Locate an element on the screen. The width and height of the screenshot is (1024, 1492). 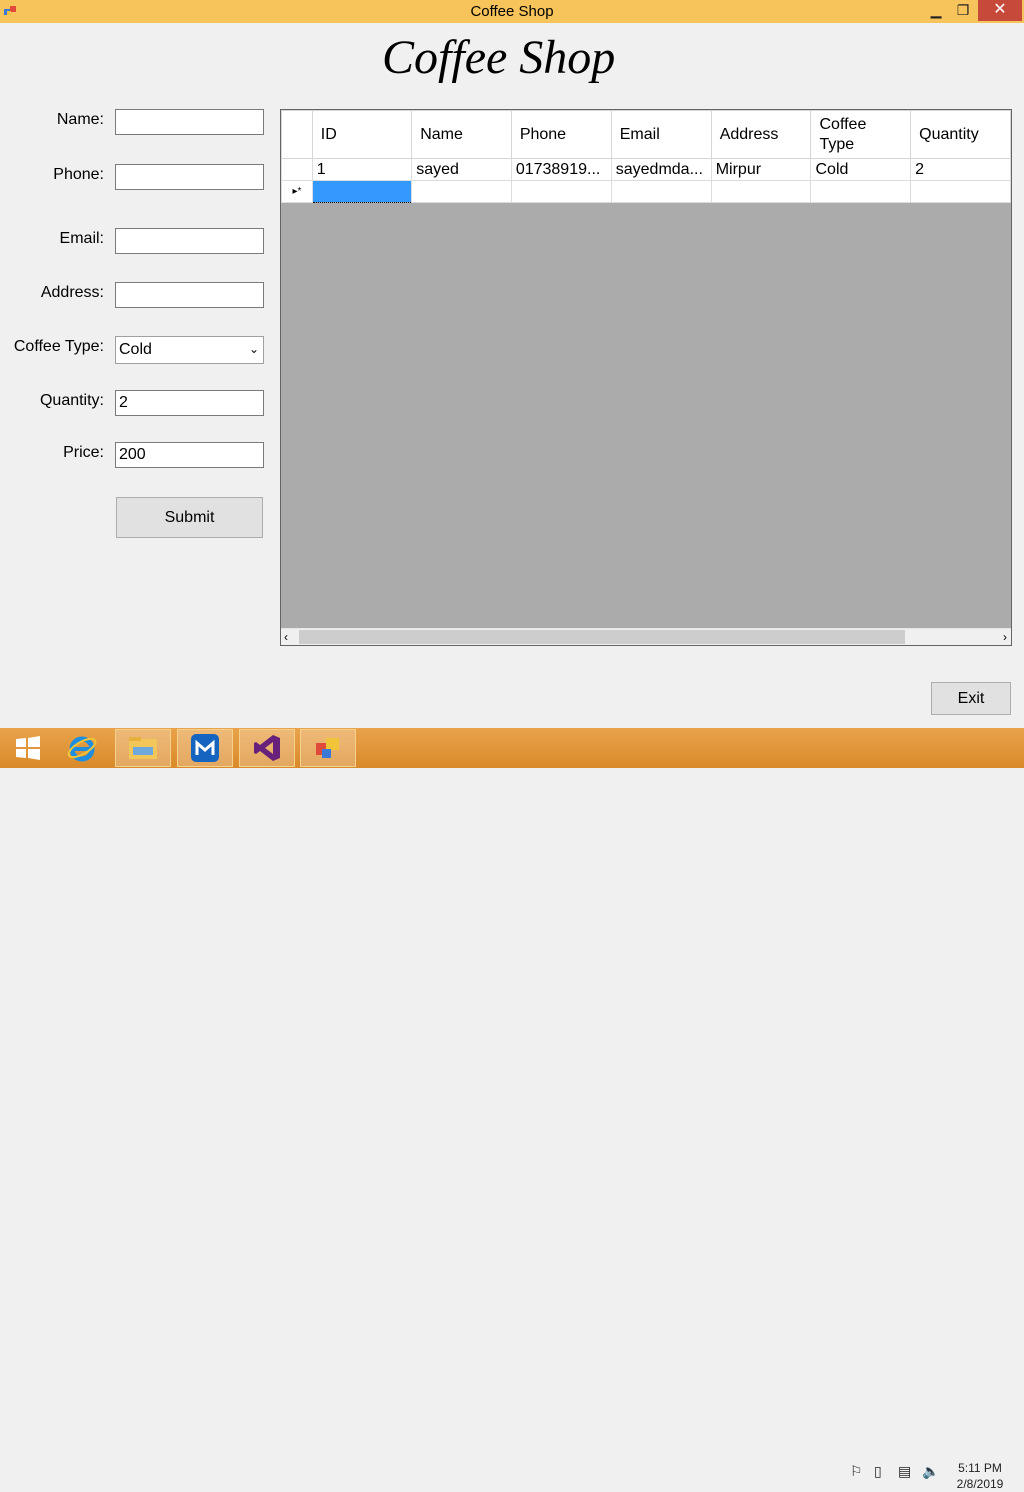
cell-coffee-type: Cold is located at coordinates (861, 169).